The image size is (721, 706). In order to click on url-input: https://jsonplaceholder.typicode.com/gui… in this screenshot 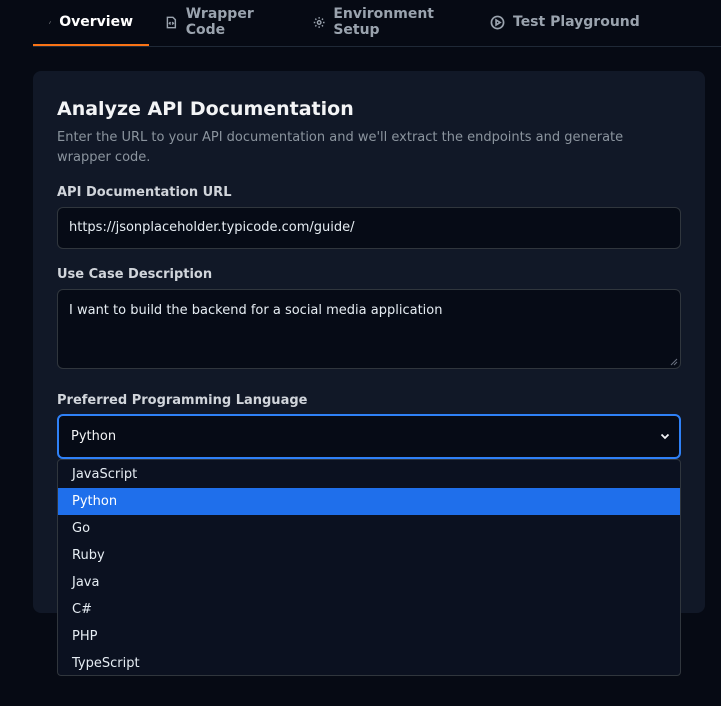, I will do `click(369, 228)`.